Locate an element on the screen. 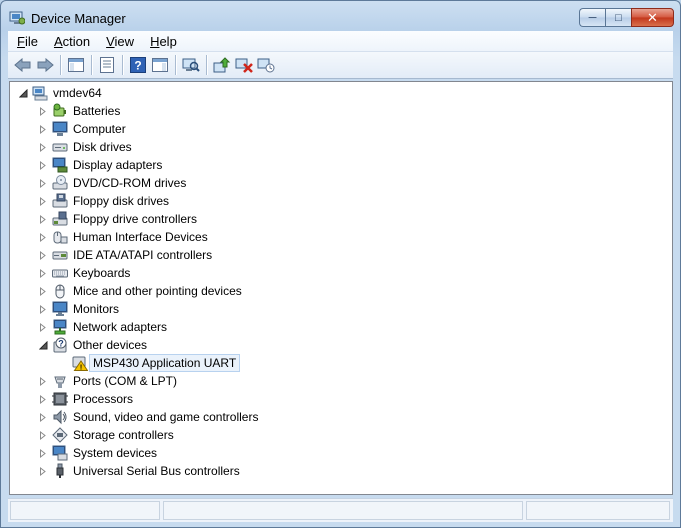 The width and height of the screenshot is (681, 528). tree-category: Universal Serial Bus controllers is located at coordinates (139, 471).